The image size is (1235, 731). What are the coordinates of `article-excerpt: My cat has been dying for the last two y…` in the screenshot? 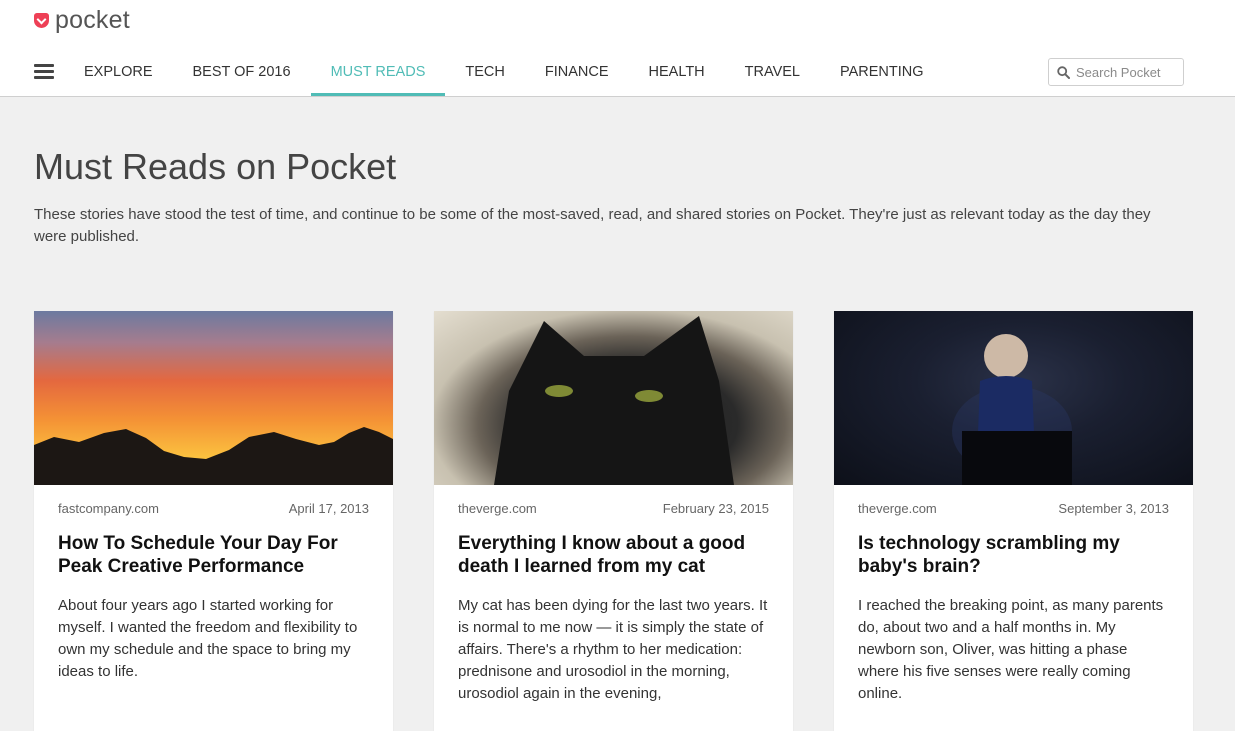 It's located at (613, 649).